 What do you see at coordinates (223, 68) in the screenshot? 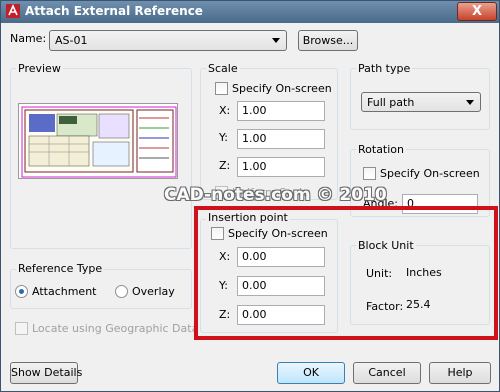
I see `scale-title: Scale` at bounding box center [223, 68].